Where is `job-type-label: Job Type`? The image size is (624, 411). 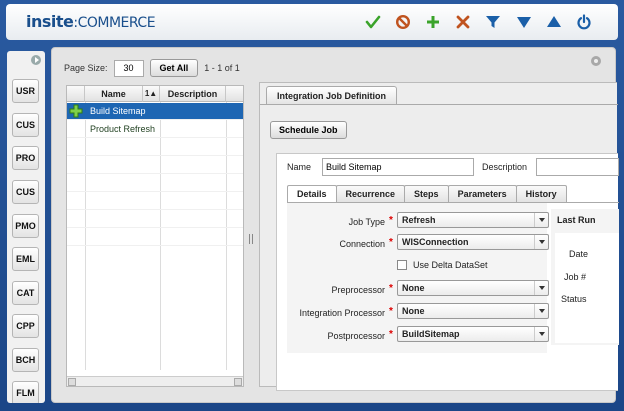
job-type-label: Job Type is located at coordinates (366, 222).